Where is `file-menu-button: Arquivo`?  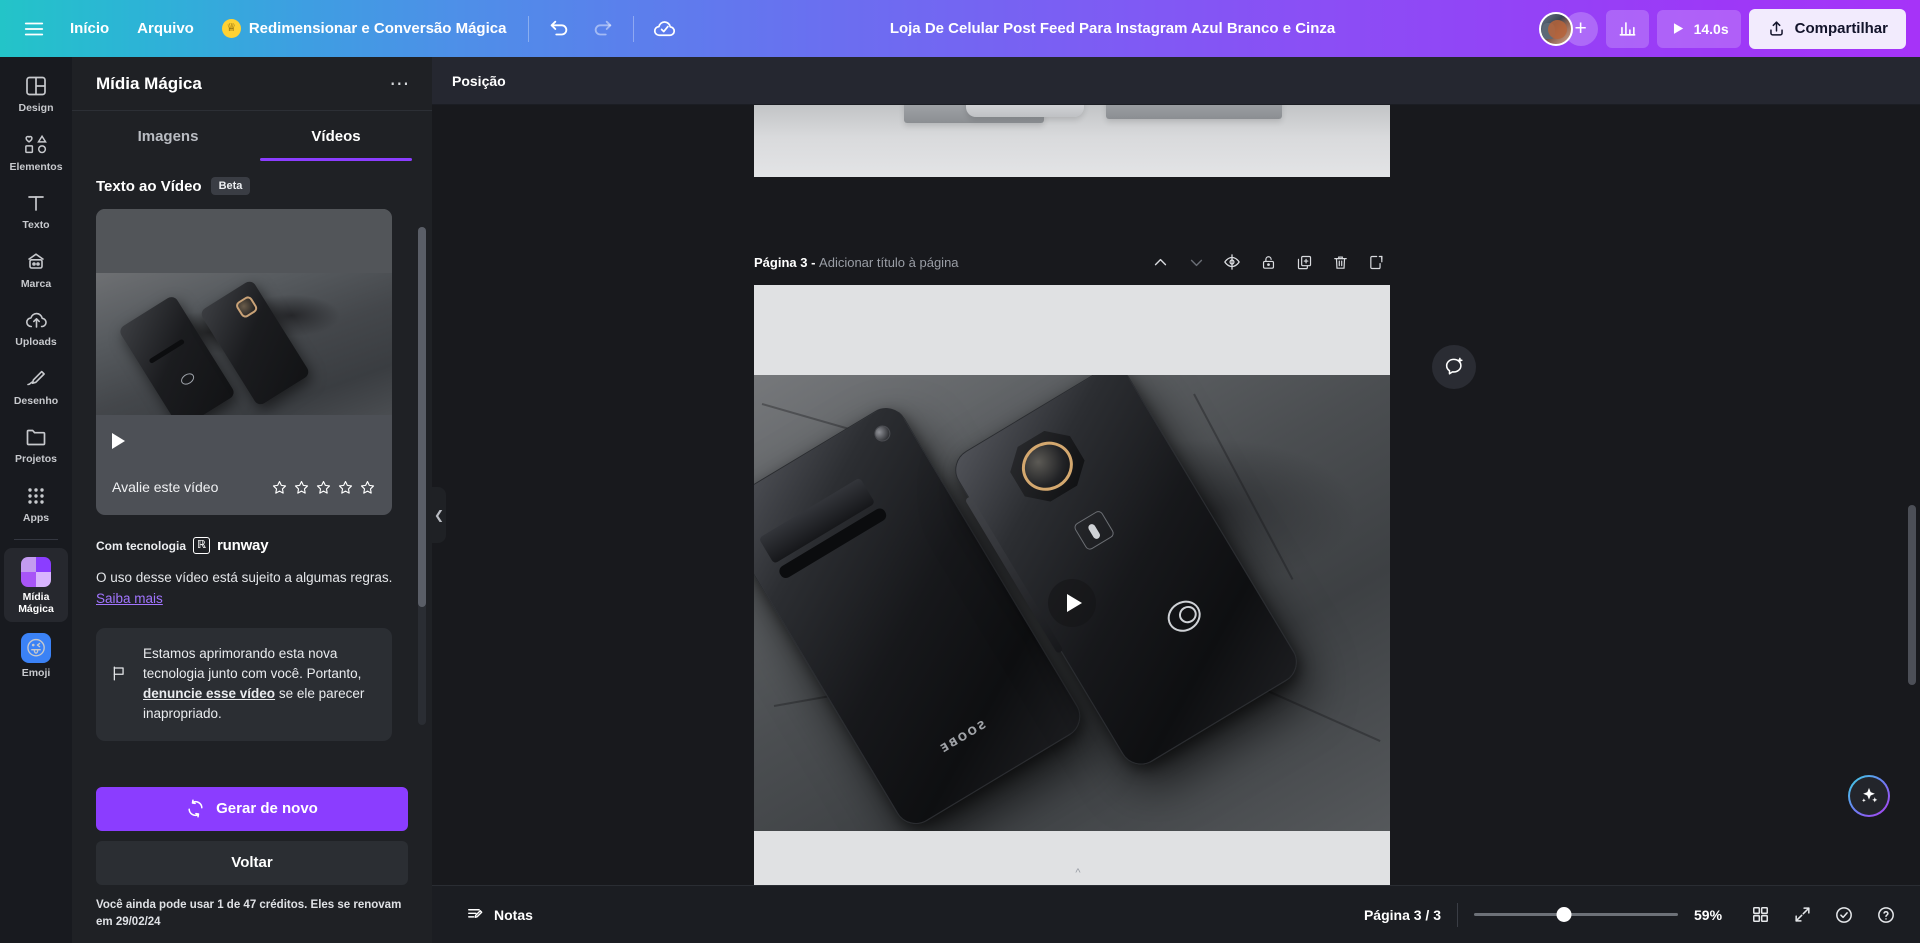 file-menu-button: Arquivo is located at coordinates (165, 29).